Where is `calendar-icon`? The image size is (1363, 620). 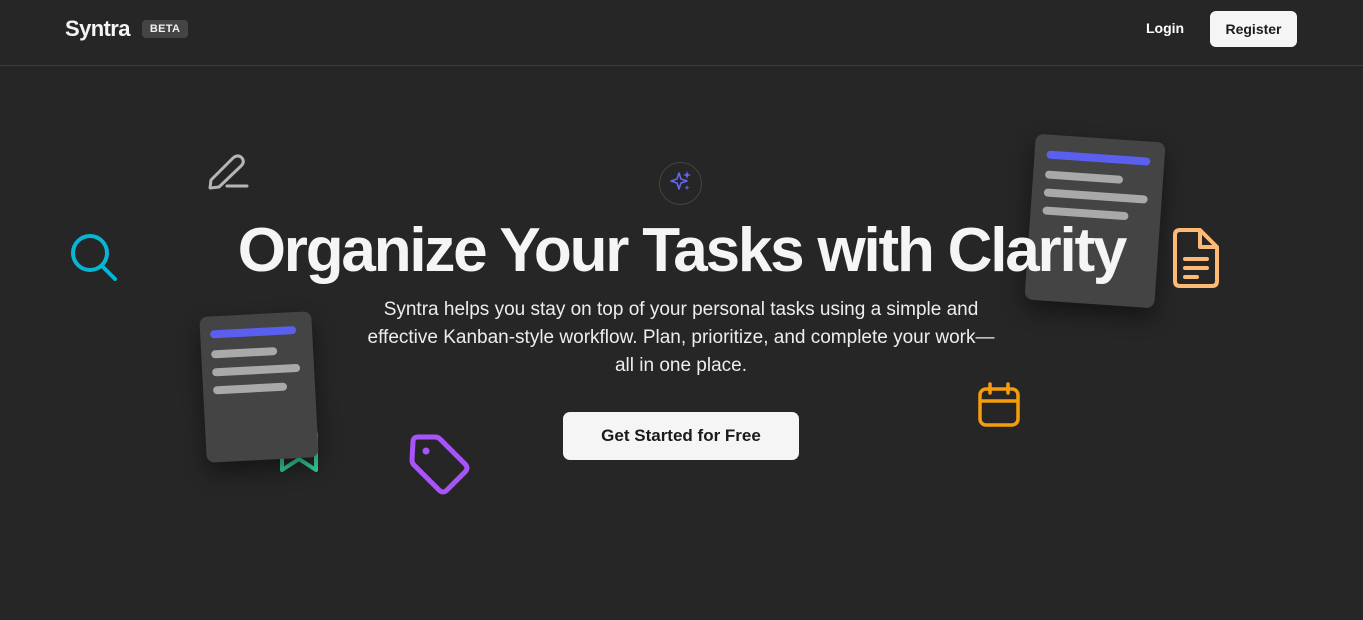 calendar-icon is located at coordinates (999, 407).